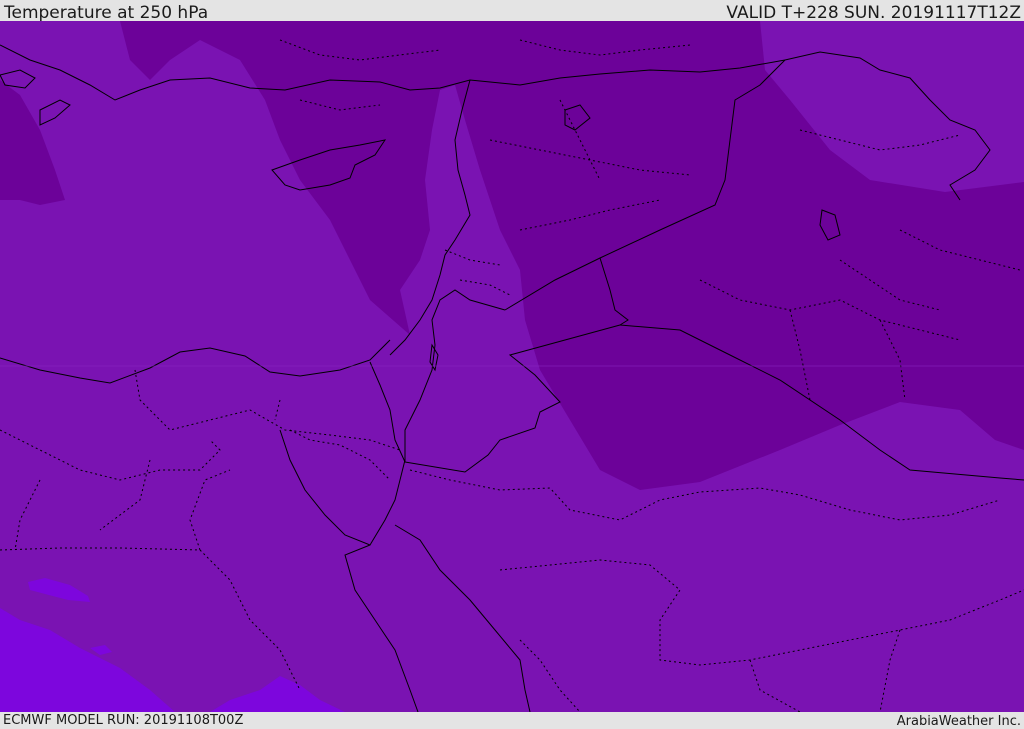  Describe the element at coordinates (958, 721) in the screenshot. I see `credit-text: ArabiaWeather Inc.` at that location.